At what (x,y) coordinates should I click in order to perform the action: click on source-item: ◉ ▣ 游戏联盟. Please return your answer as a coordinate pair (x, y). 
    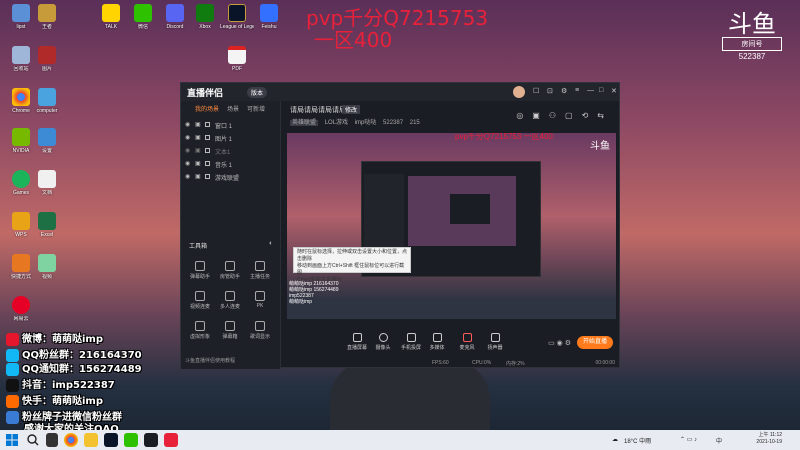
    Looking at the image, I should click on (231, 177).